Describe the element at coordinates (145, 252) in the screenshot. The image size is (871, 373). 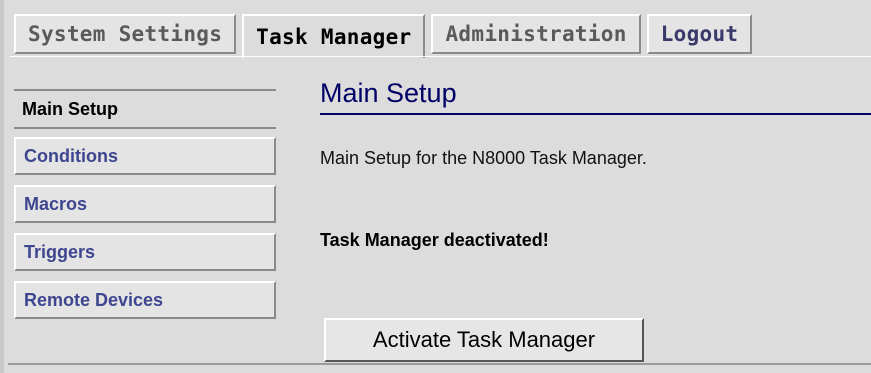
I see `sidebar-item-triggers: Triggers` at that location.